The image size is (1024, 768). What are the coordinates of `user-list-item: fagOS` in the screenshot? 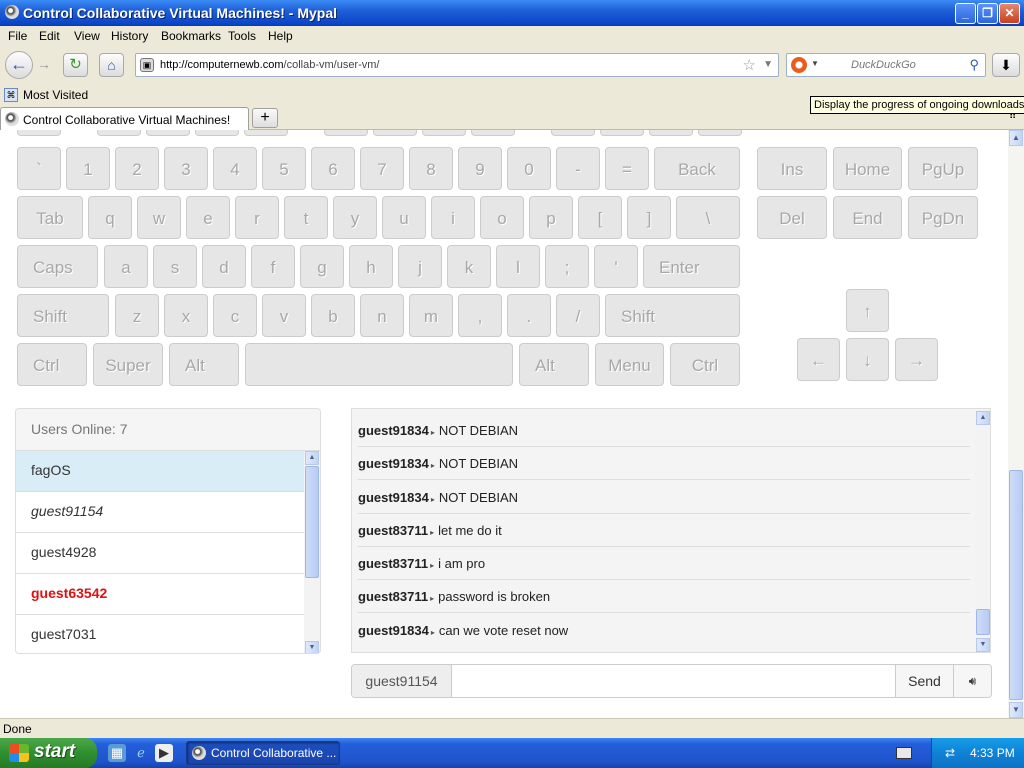 It's located at (160, 471).